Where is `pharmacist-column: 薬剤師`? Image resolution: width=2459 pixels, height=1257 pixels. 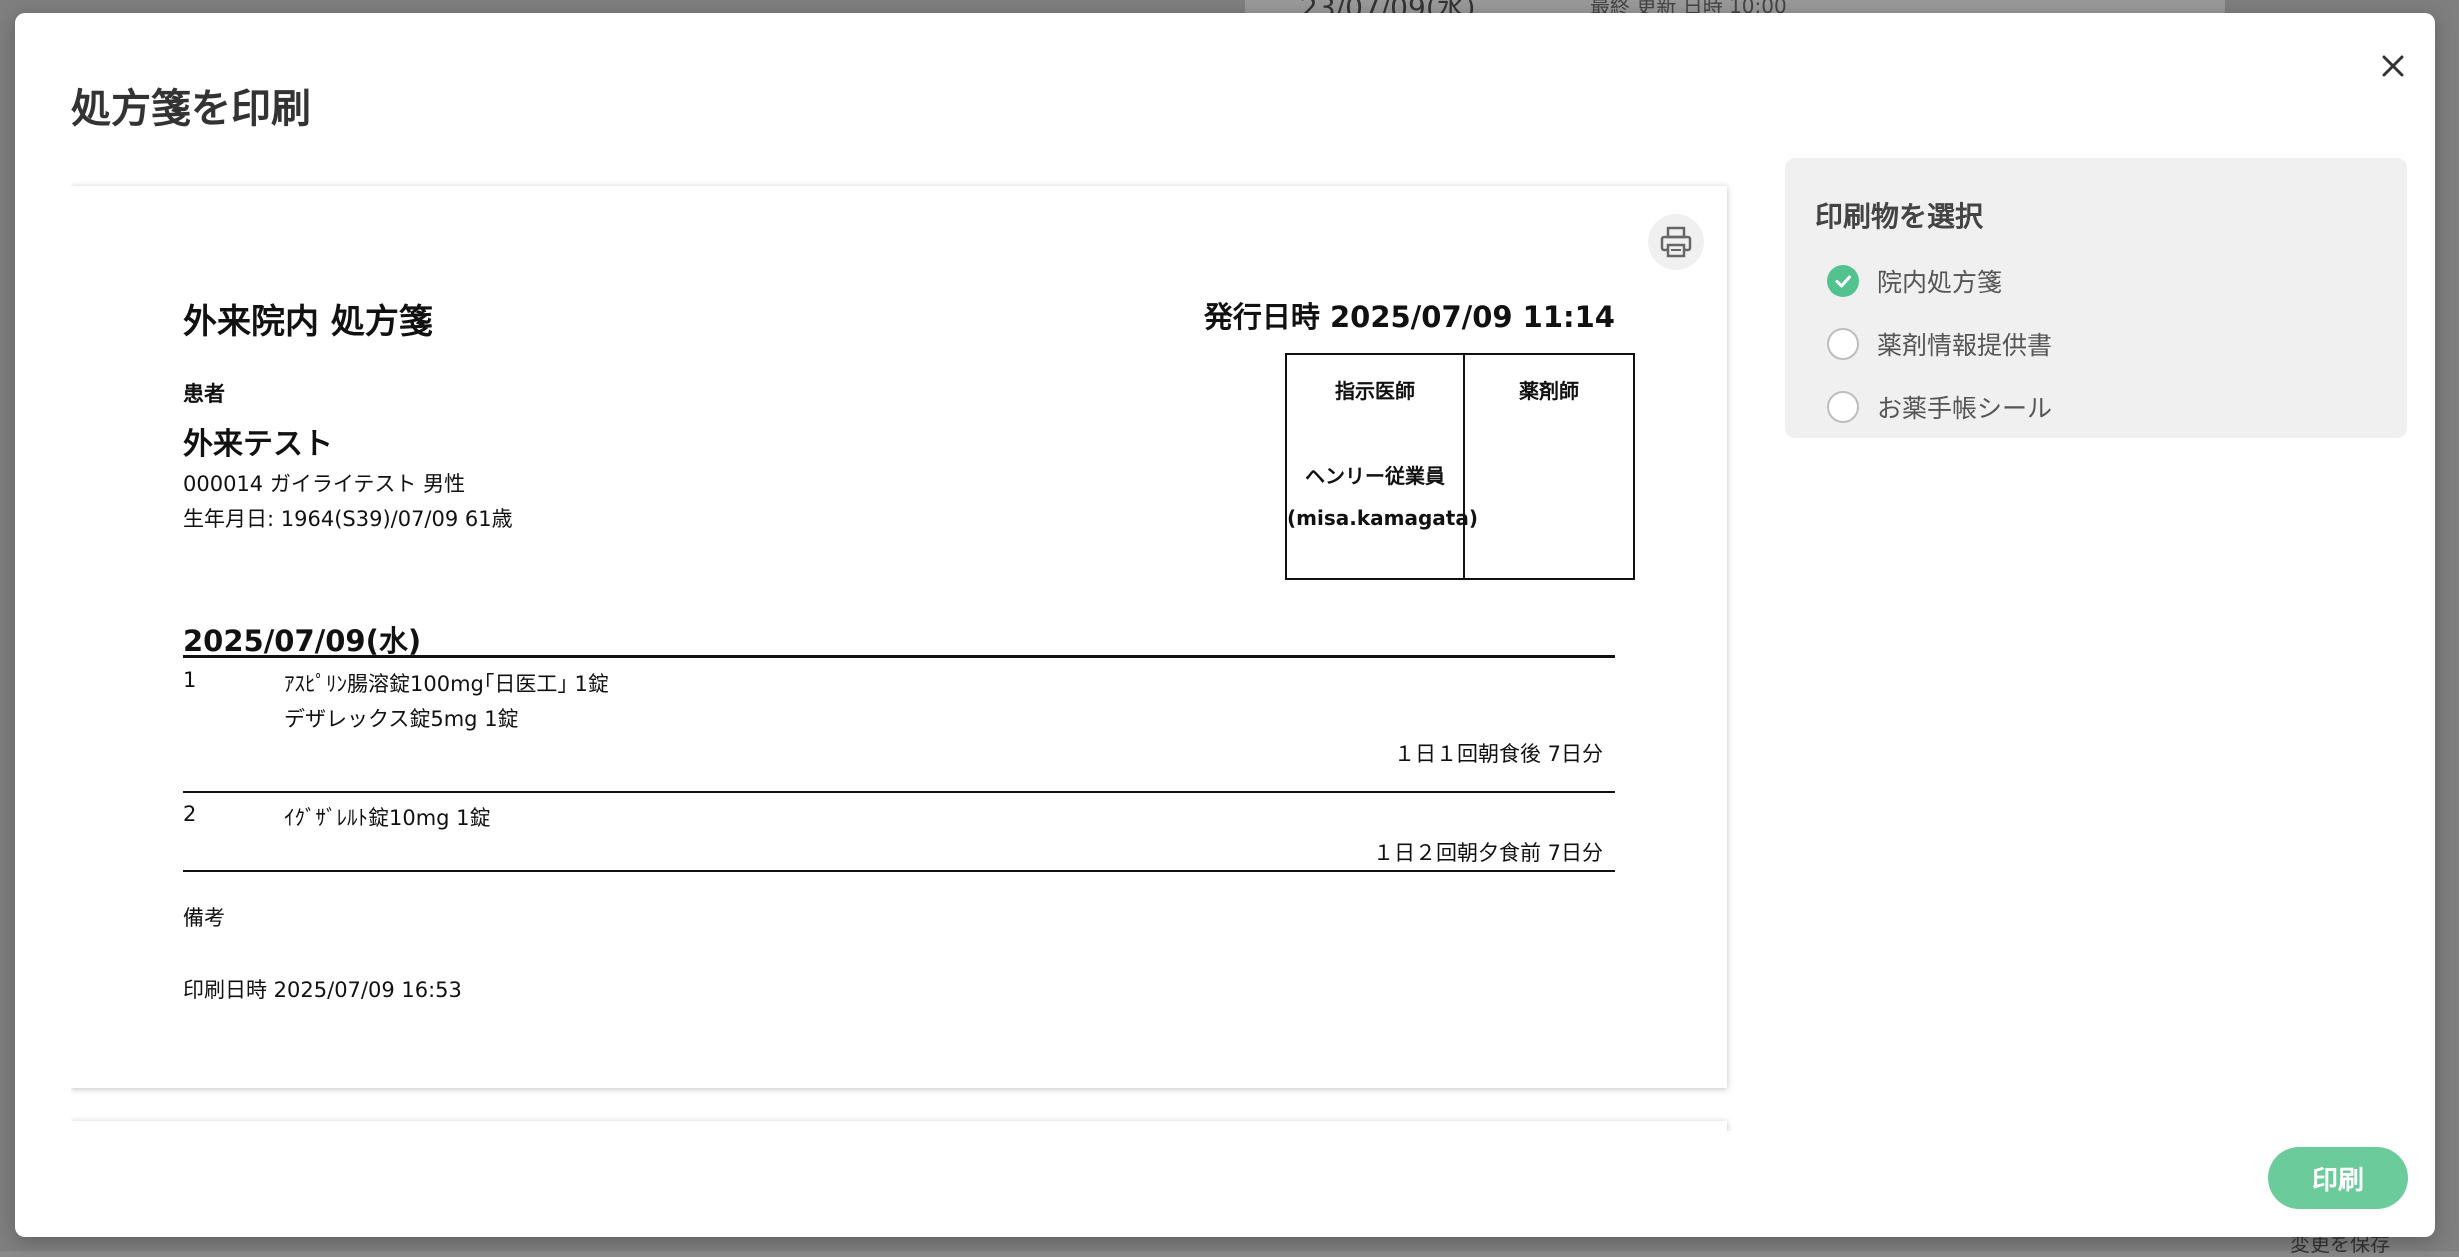 pharmacist-column: 薬剤師 is located at coordinates (1549, 466).